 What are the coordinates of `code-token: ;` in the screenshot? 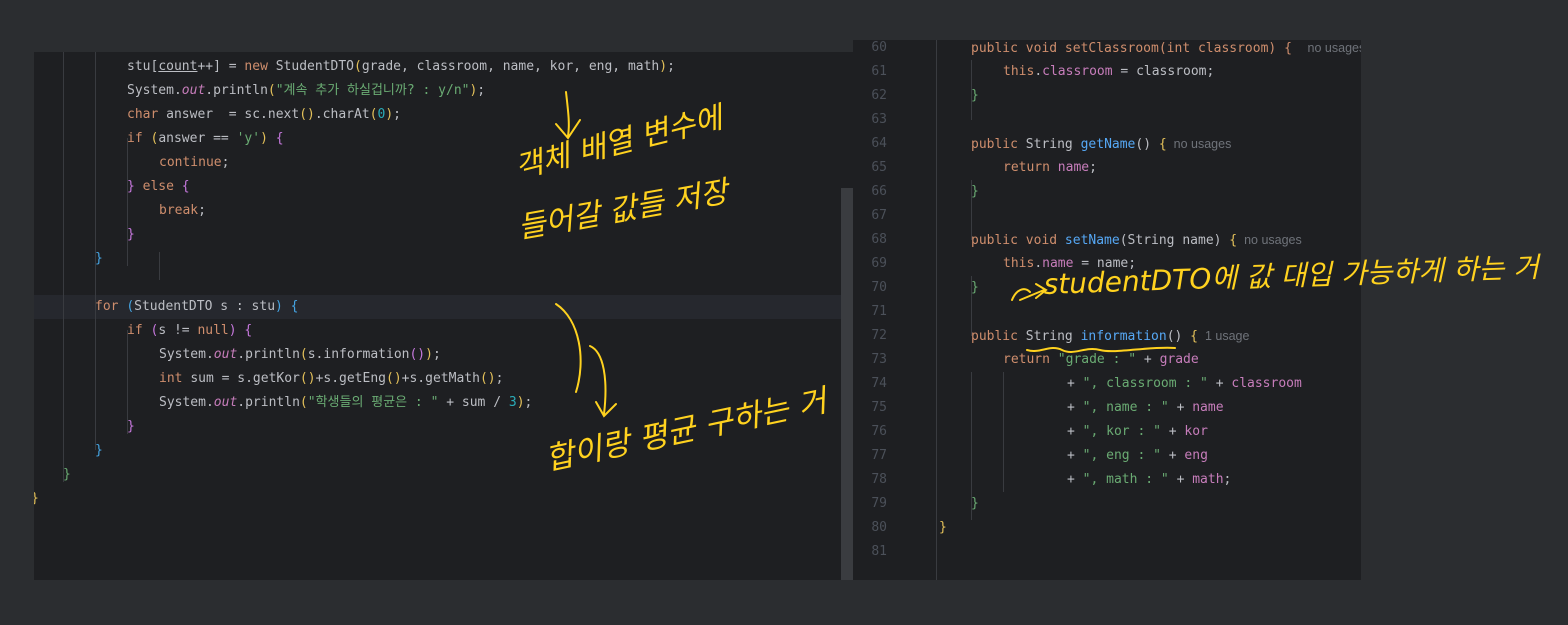 It's located at (436, 354).